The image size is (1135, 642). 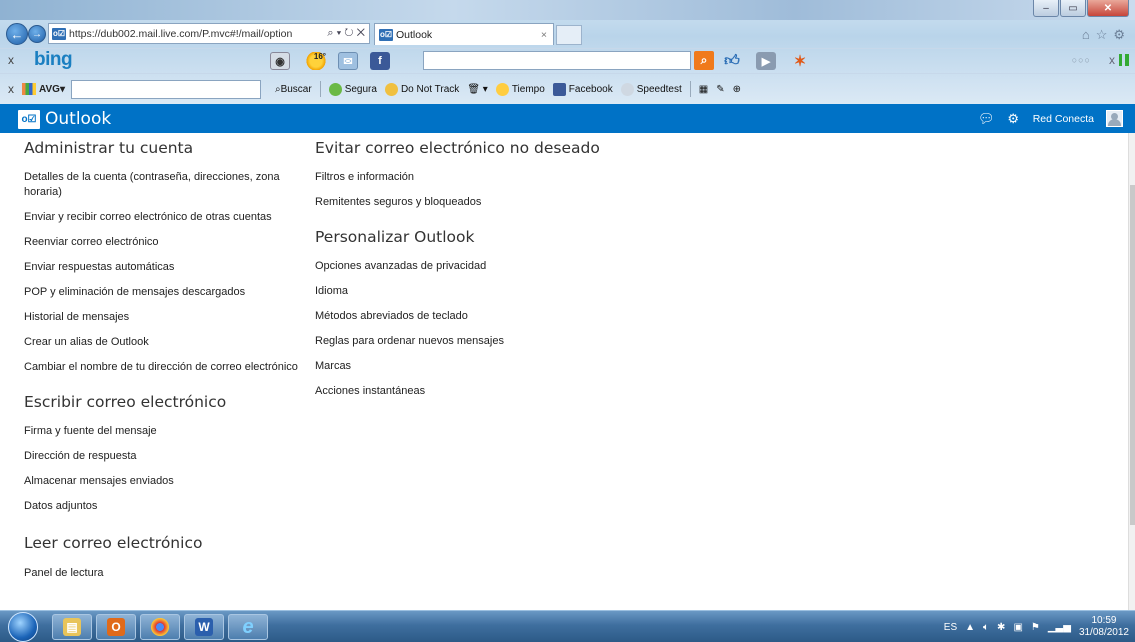 What do you see at coordinates (1001, 627) in the screenshot?
I see `network-icon: ✱` at bounding box center [1001, 627].